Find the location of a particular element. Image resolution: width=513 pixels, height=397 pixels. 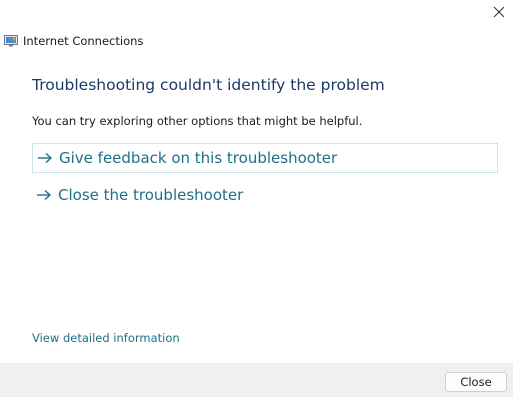

view-detailed-information-link: View detailed information is located at coordinates (106, 338).